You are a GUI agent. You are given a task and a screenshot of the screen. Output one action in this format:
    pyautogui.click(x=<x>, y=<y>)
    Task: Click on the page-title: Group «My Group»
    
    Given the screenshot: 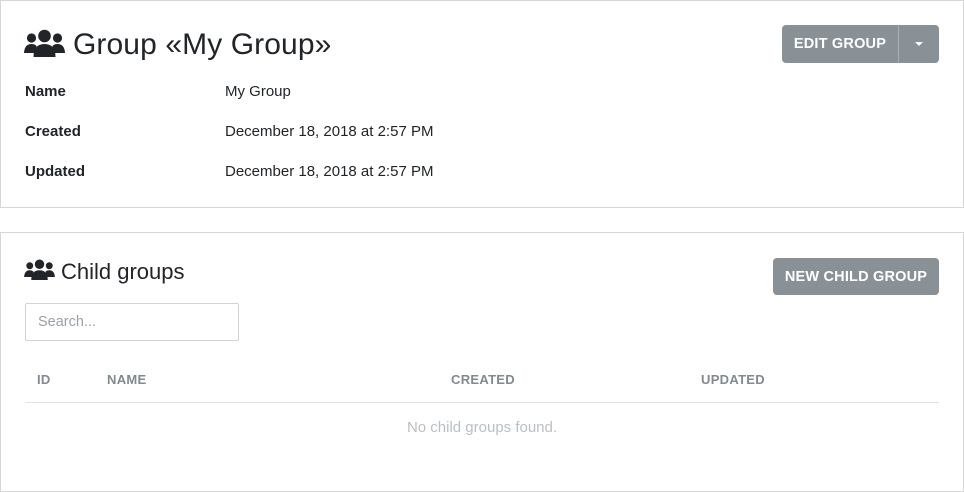 What is the action you would take?
    pyautogui.click(x=202, y=44)
    